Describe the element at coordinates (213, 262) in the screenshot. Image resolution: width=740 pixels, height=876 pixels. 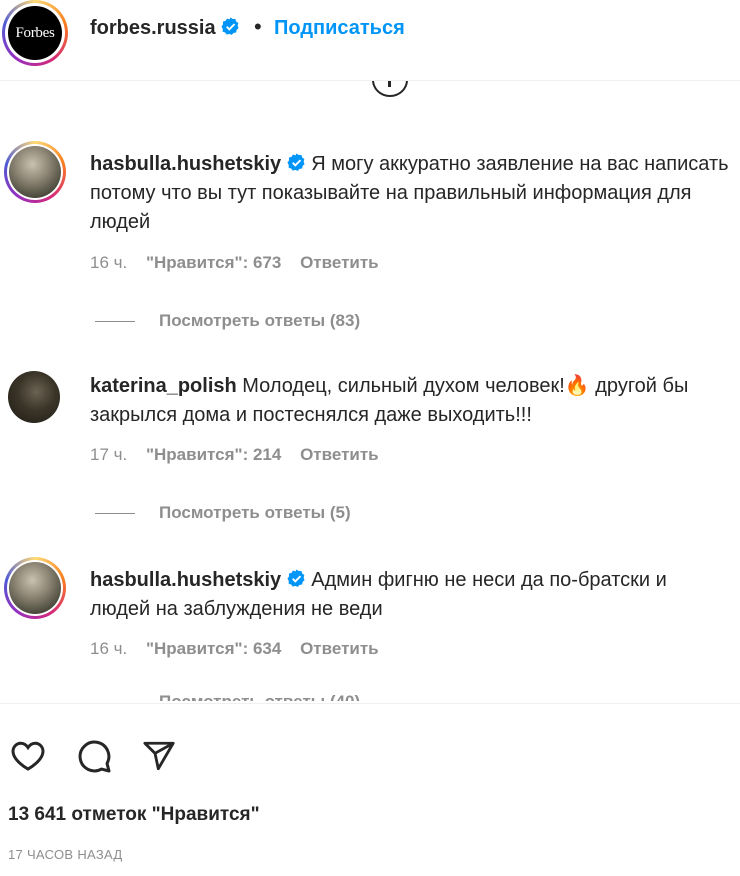
I see `comment-likes: "Нравится": 673` at that location.